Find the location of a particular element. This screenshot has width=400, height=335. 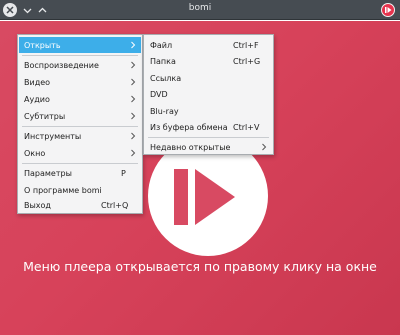

menu-item-label: Недавно открытые is located at coordinates (190, 147).